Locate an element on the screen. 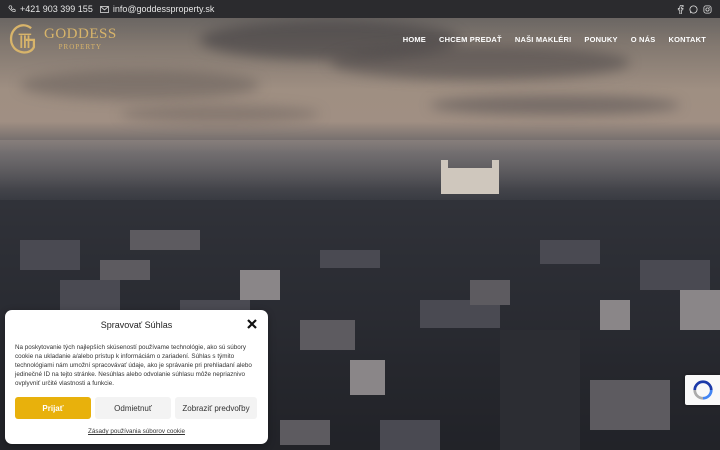 The image size is (720, 450). nav-about: O NÁS is located at coordinates (643, 39).